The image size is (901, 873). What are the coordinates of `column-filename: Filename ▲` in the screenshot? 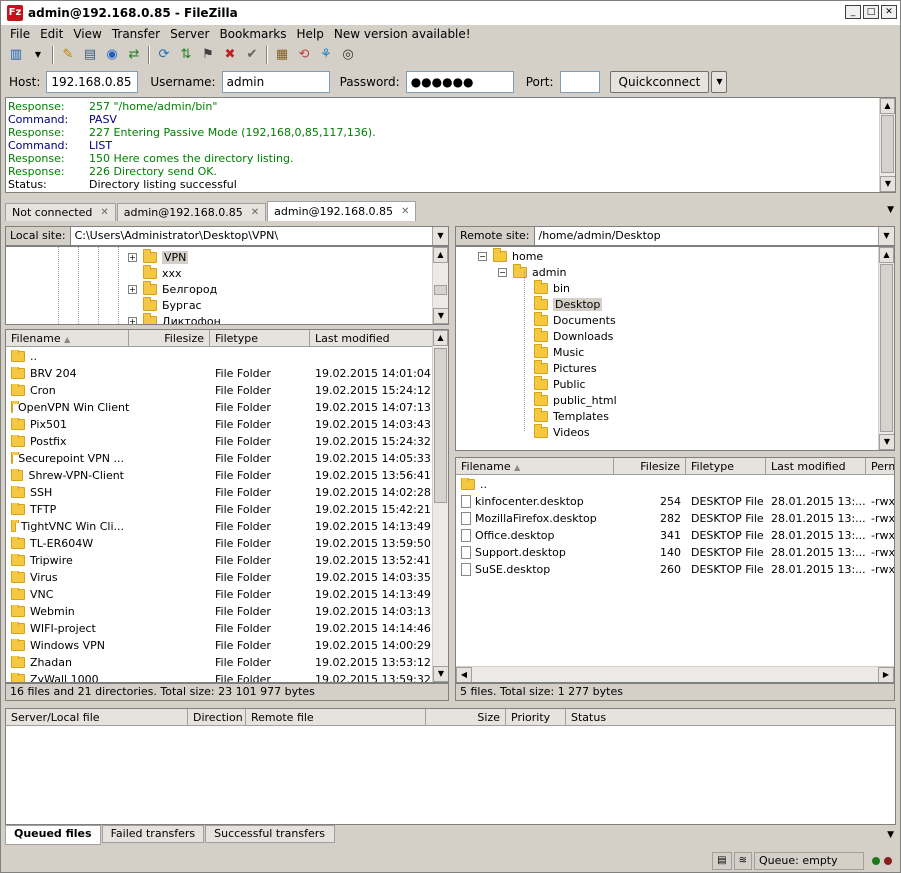 It's located at (535, 466).